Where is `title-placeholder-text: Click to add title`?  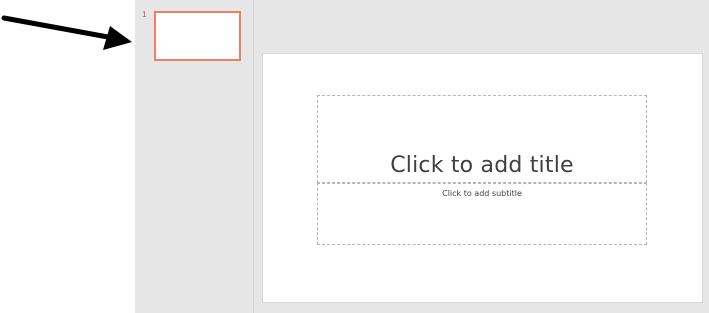
title-placeholder-text: Click to add title is located at coordinates (482, 165).